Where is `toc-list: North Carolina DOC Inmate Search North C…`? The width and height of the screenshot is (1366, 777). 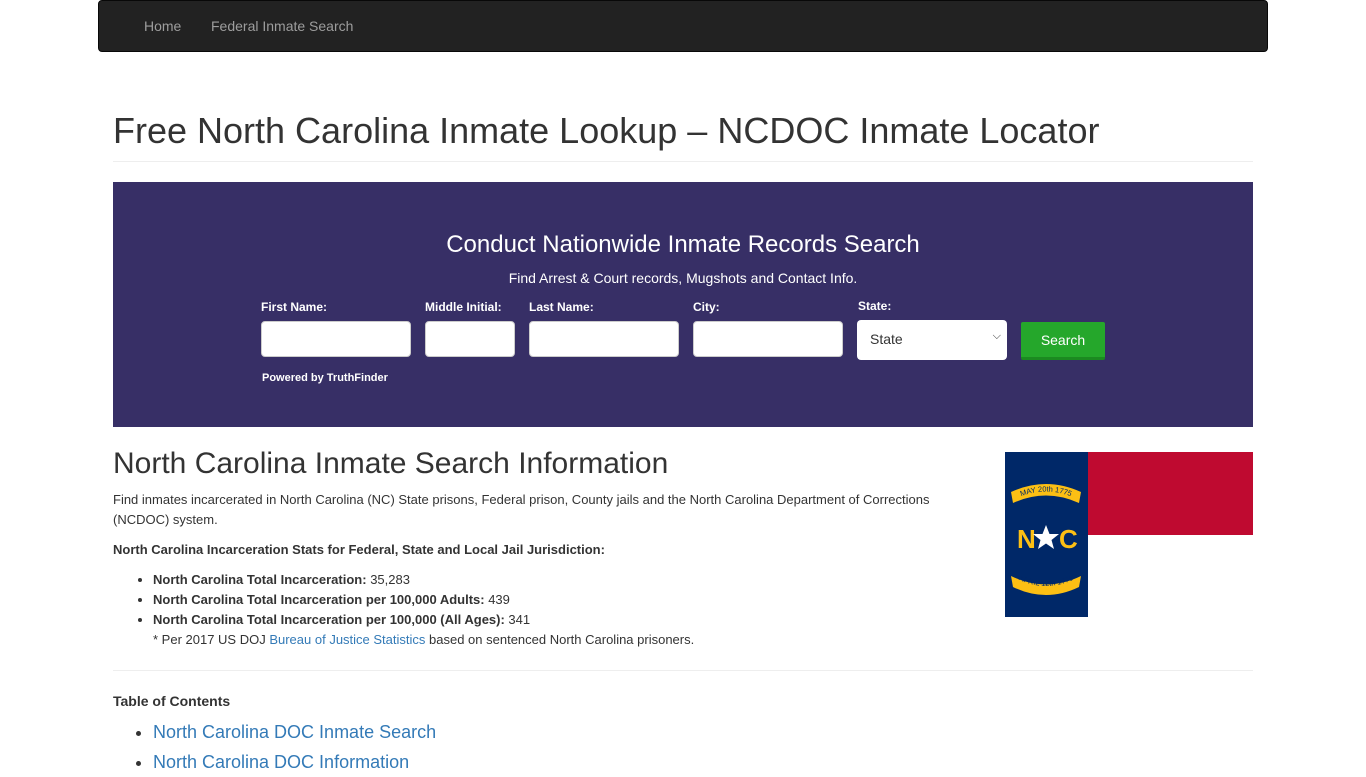 toc-list: North Carolina DOC Inmate Search North C… is located at coordinates (274, 747).